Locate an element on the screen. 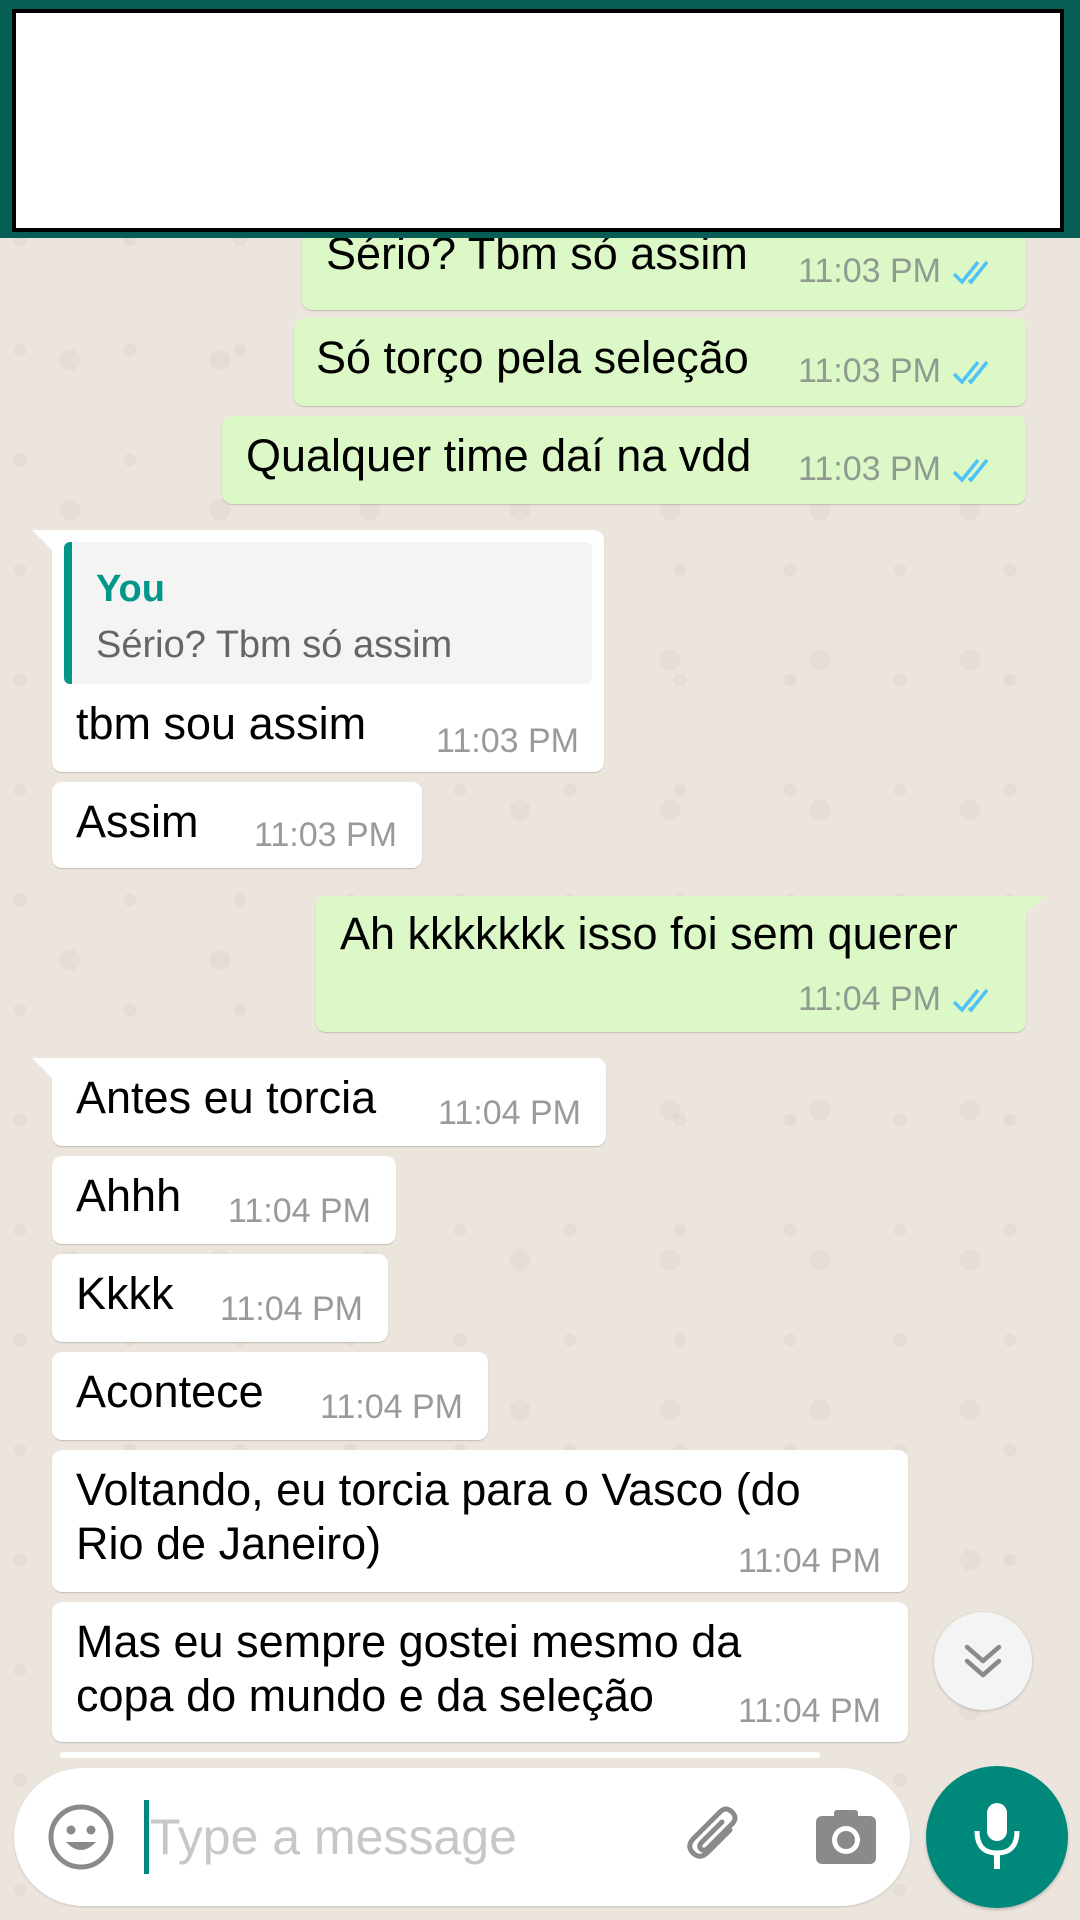  message-text: tbm sou assim is located at coordinates (221, 723).